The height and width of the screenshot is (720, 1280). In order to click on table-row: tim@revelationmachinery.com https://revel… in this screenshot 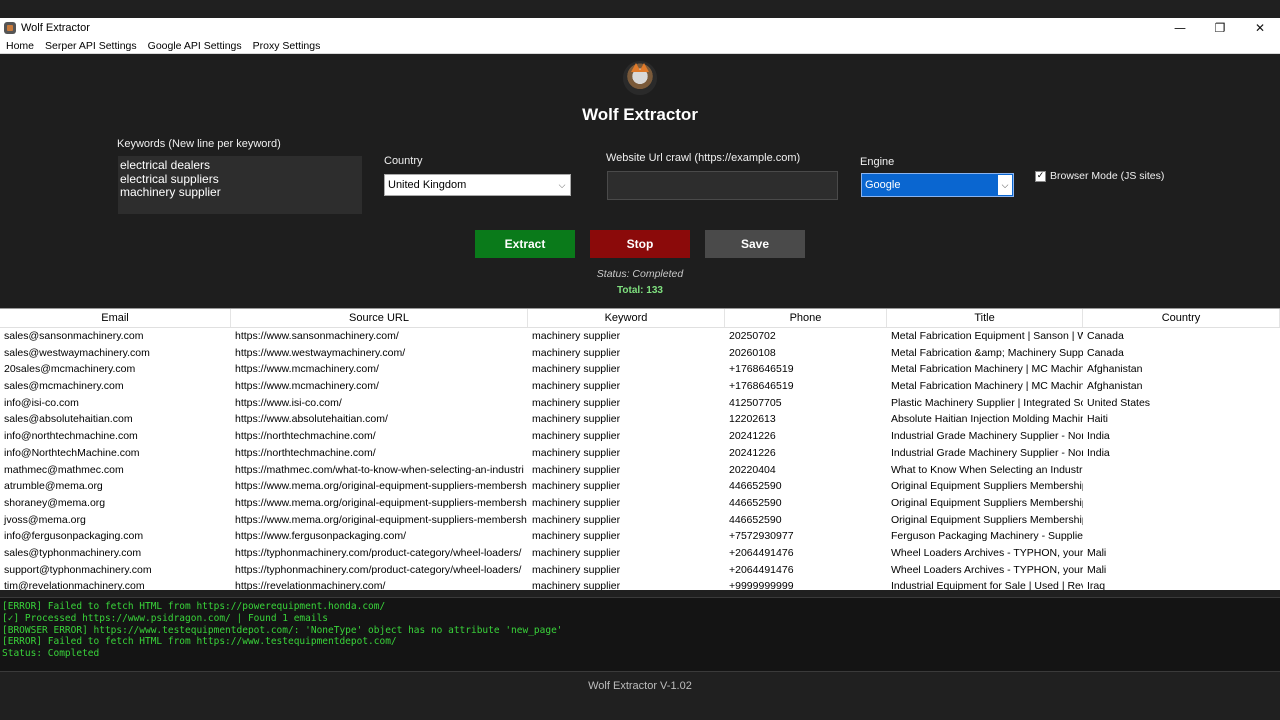, I will do `click(640, 584)`.